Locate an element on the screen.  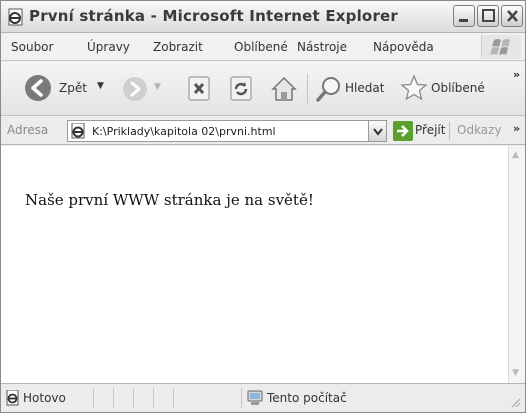
resize-grip-icon is located at coordinates (515, 403).